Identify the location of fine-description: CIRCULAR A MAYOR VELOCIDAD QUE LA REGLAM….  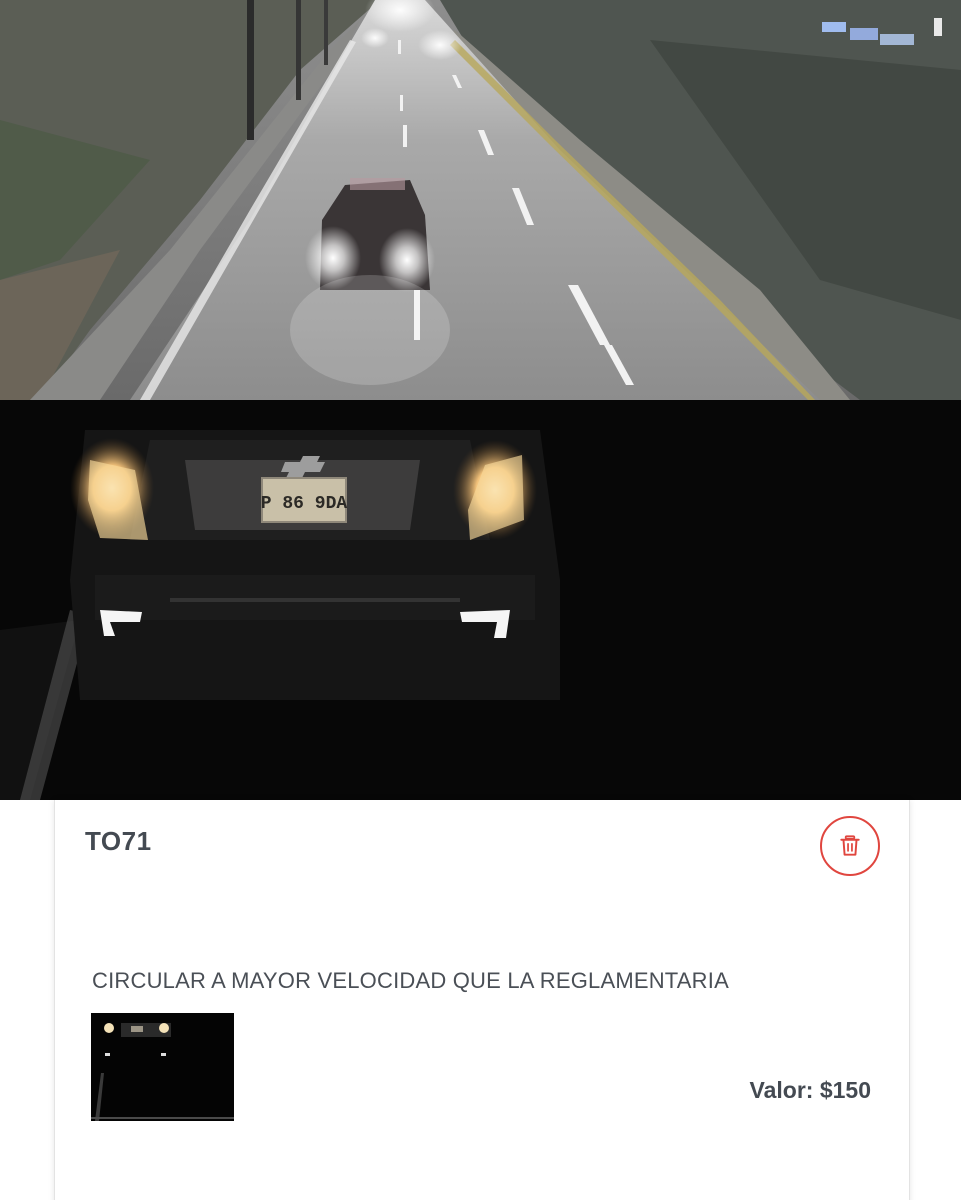
(410, 980).